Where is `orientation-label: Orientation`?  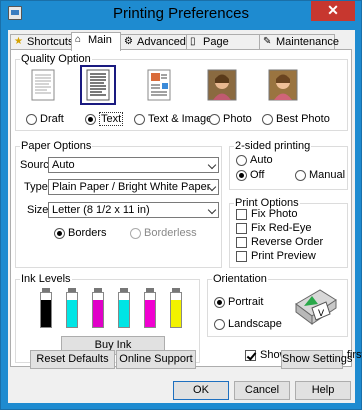 orientation-label: Orientation is located at coordinates (240, 279).